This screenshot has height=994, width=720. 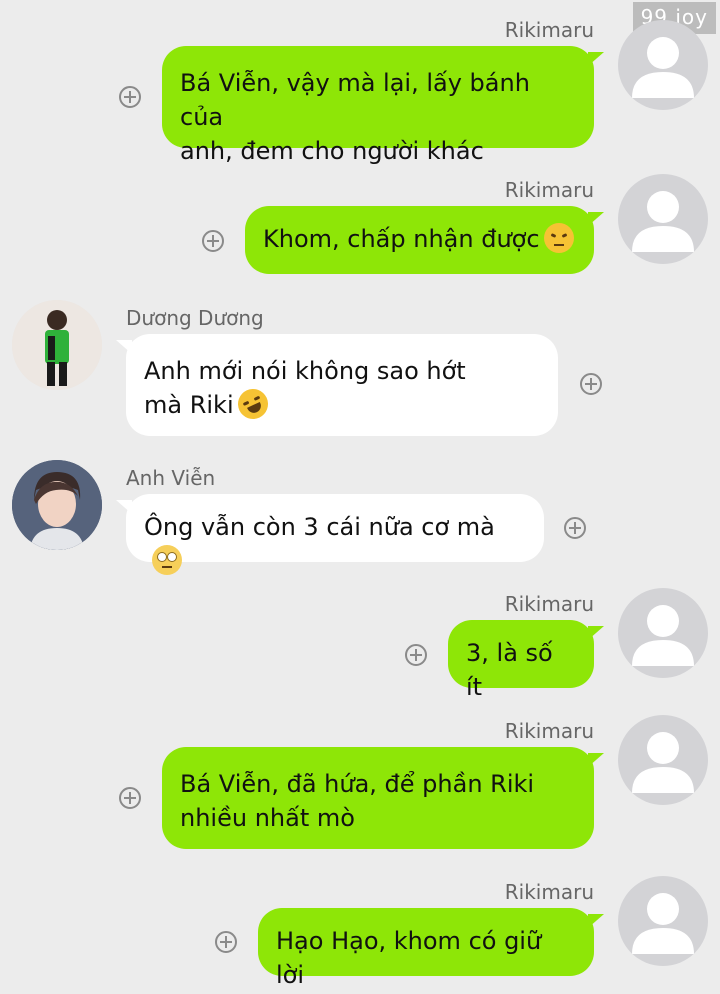 I want to click on message-line: Bá Viễn, đã hứa, để phần Riki, so click(x=357, y=784).